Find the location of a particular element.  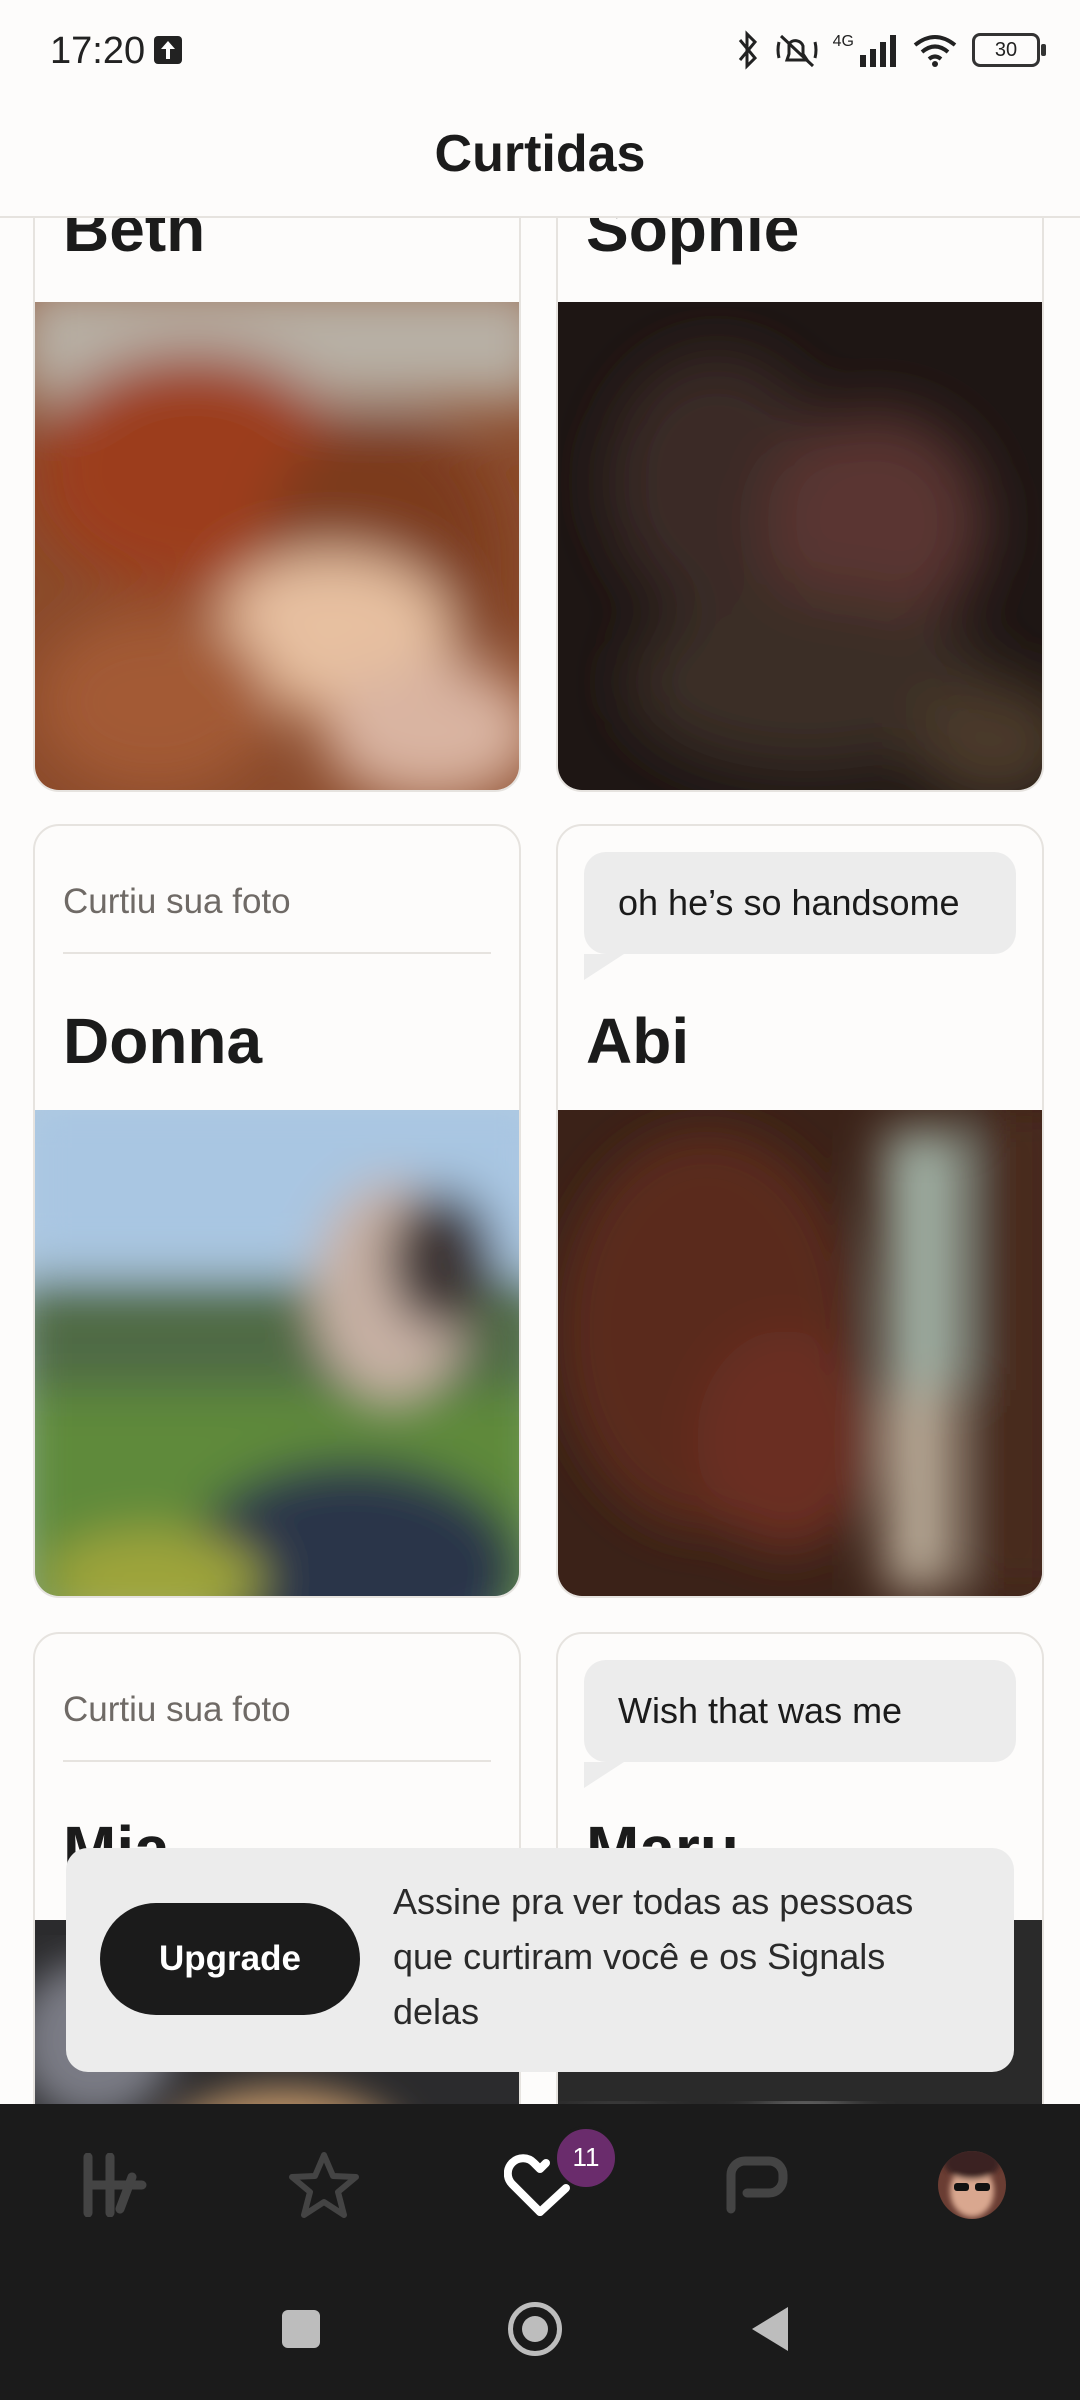

upload-notification-icon is located at coordinates (168, 50).